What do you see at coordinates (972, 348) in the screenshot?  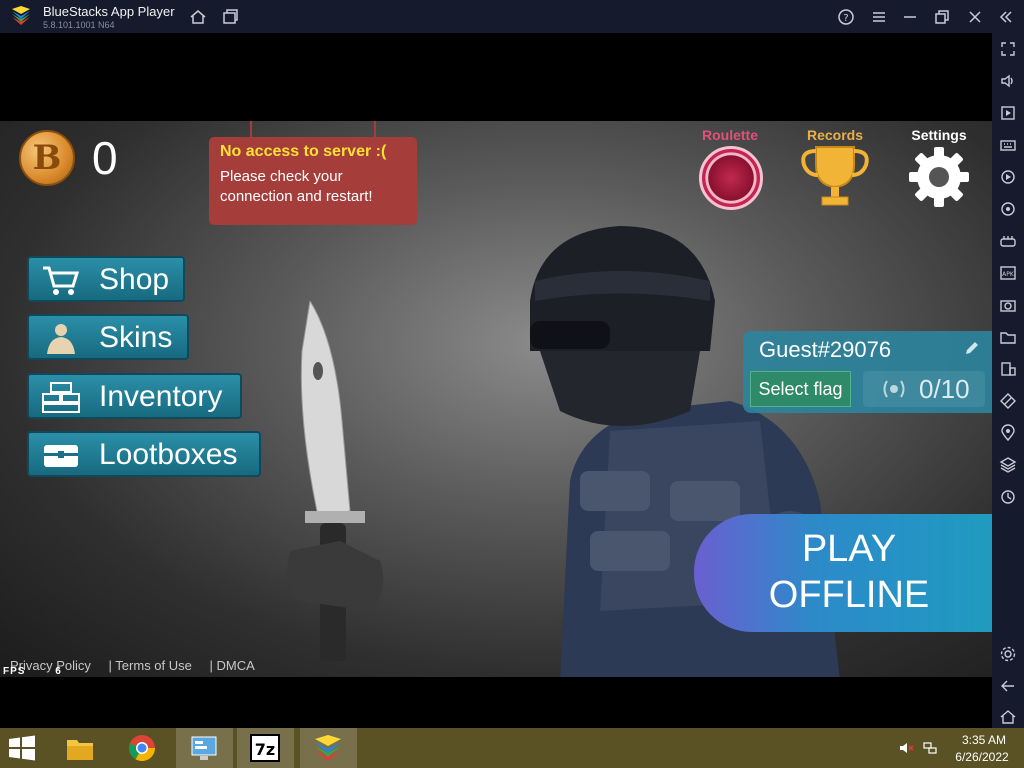 I see `edit-name-pencil-icon` at bounding box center [972, 348].